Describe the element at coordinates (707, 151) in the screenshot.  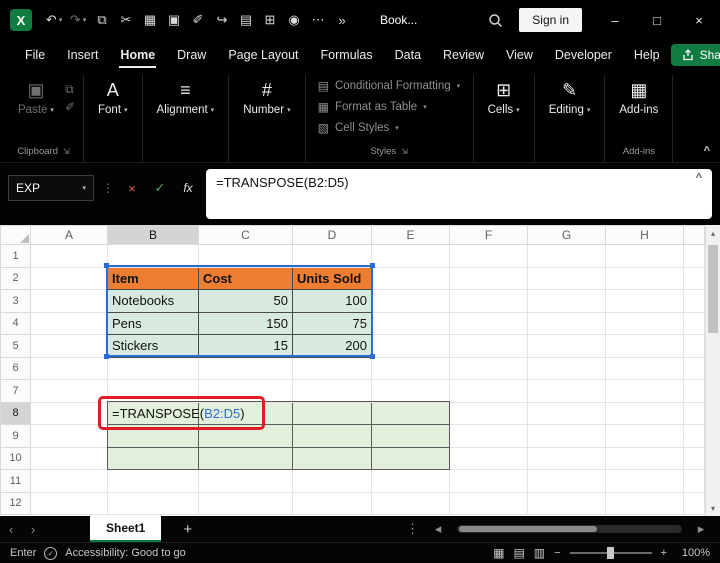
I see `collapse-ribbon-icon: ^` at that location.